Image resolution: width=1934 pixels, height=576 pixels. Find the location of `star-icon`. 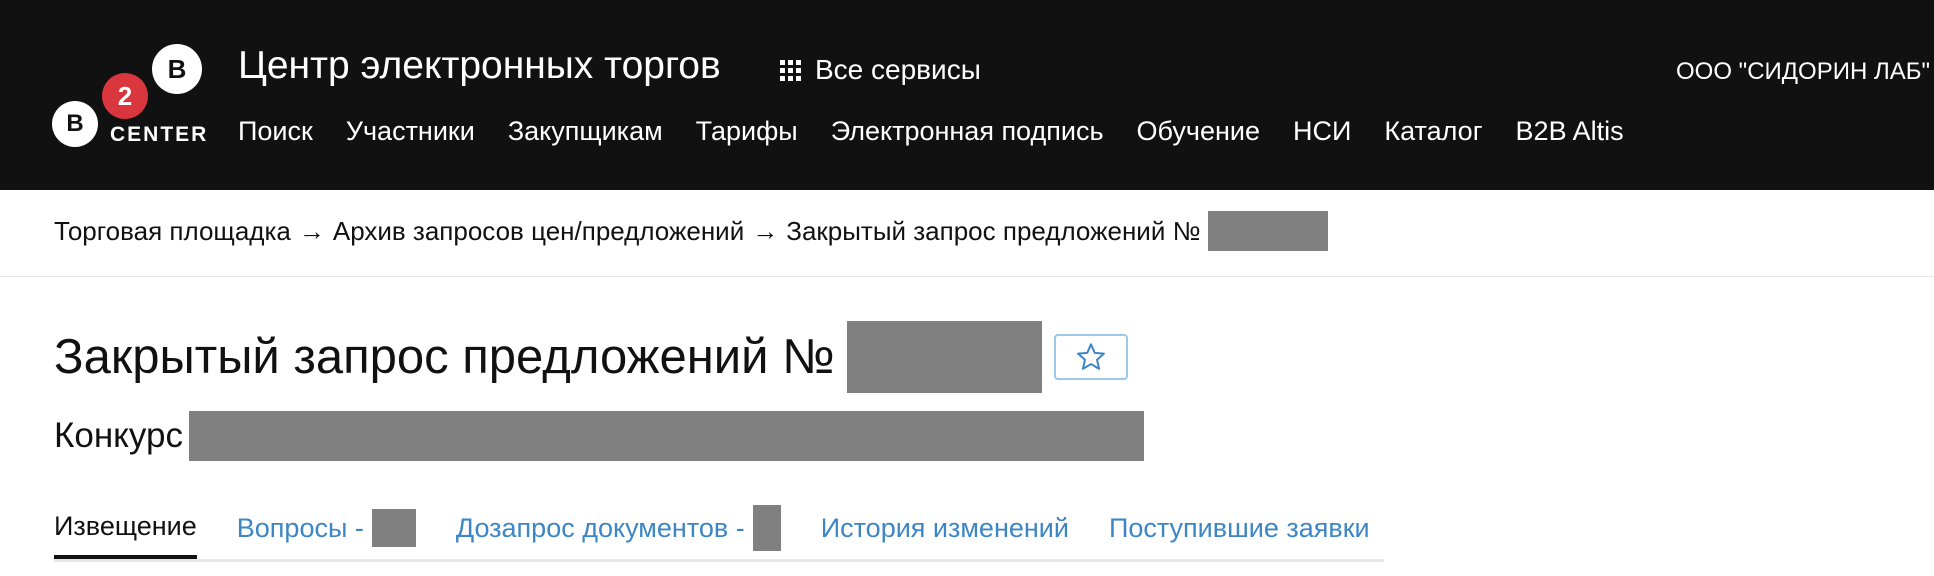

star-icon is located at coordinates (1090, 356).